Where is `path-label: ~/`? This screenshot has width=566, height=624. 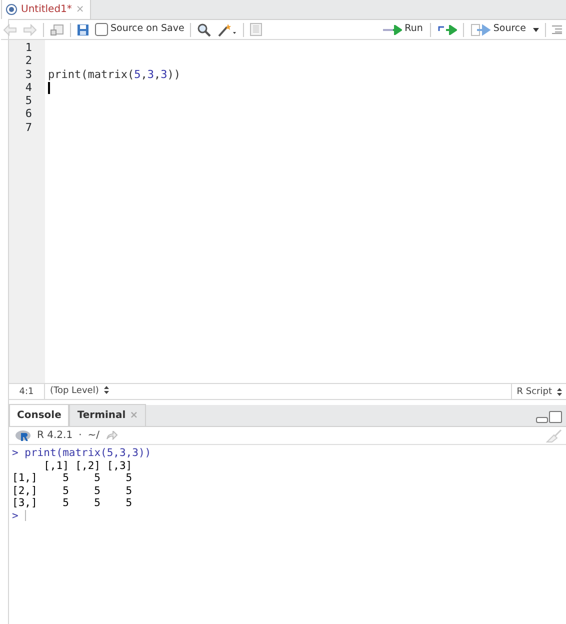 path-label: ~/ is located at coordinates (94, 436).